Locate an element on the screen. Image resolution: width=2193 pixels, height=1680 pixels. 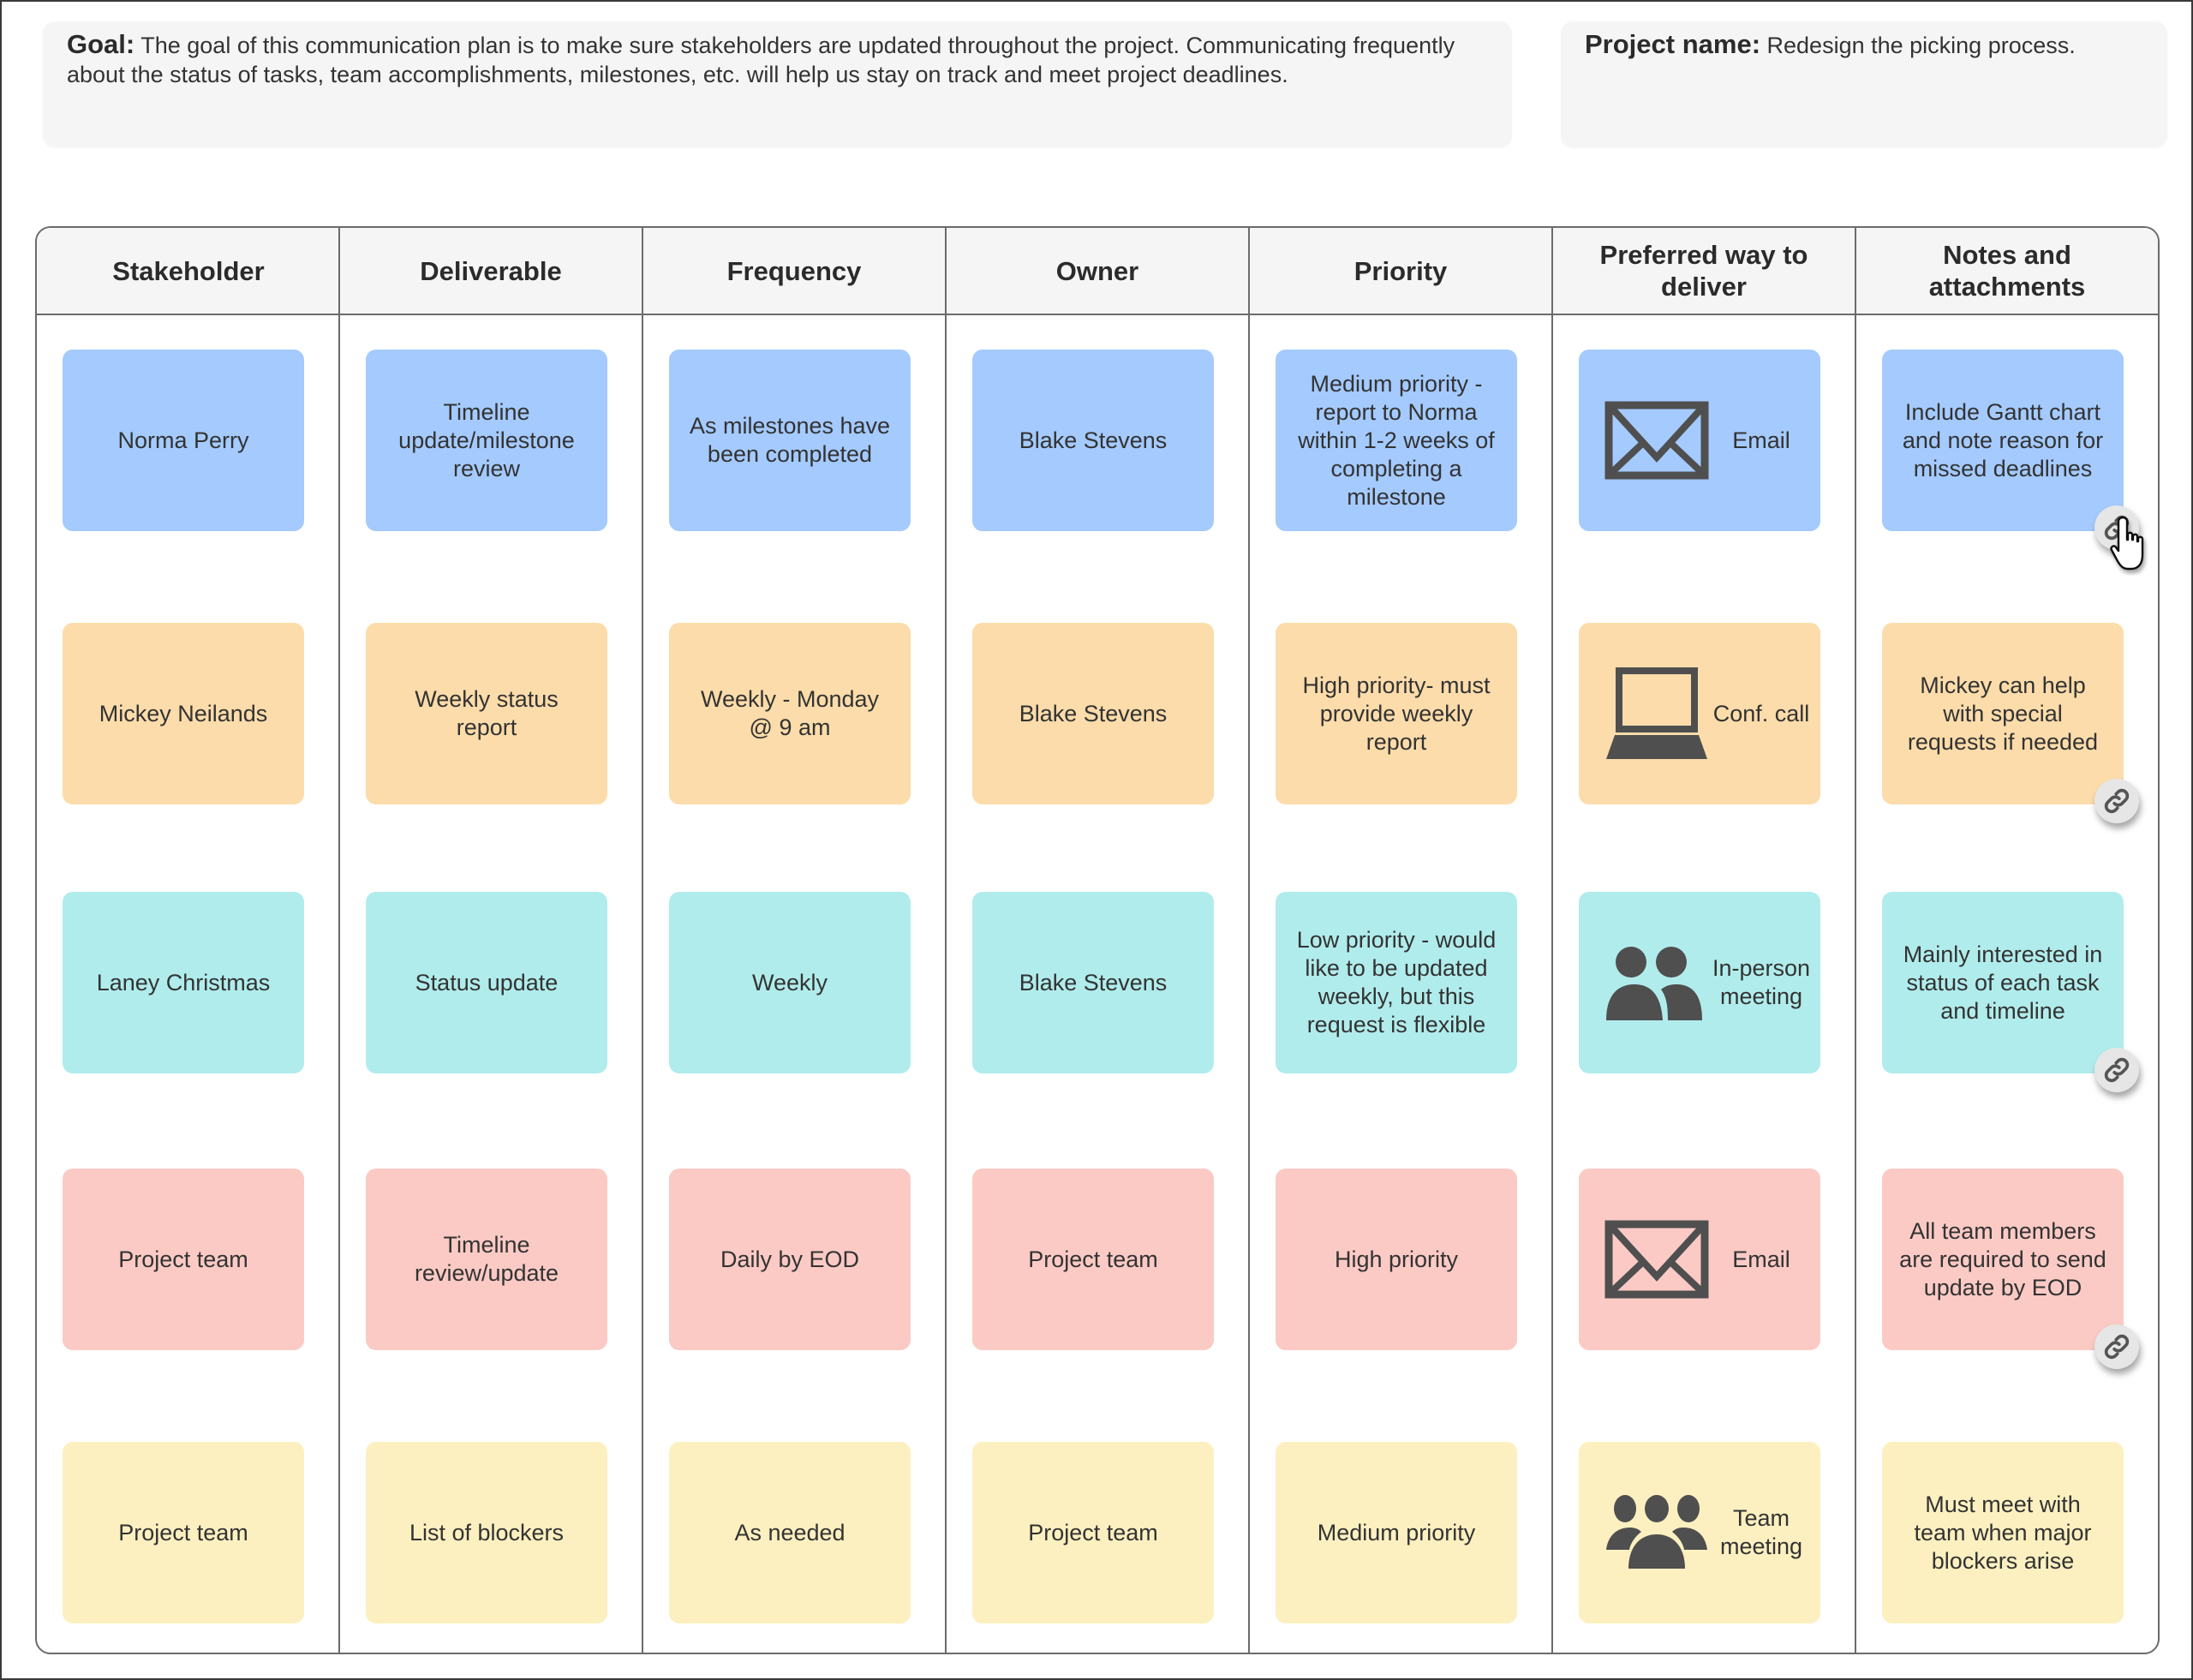
note-priority: High priority is located at coordinates (1396, 1259).